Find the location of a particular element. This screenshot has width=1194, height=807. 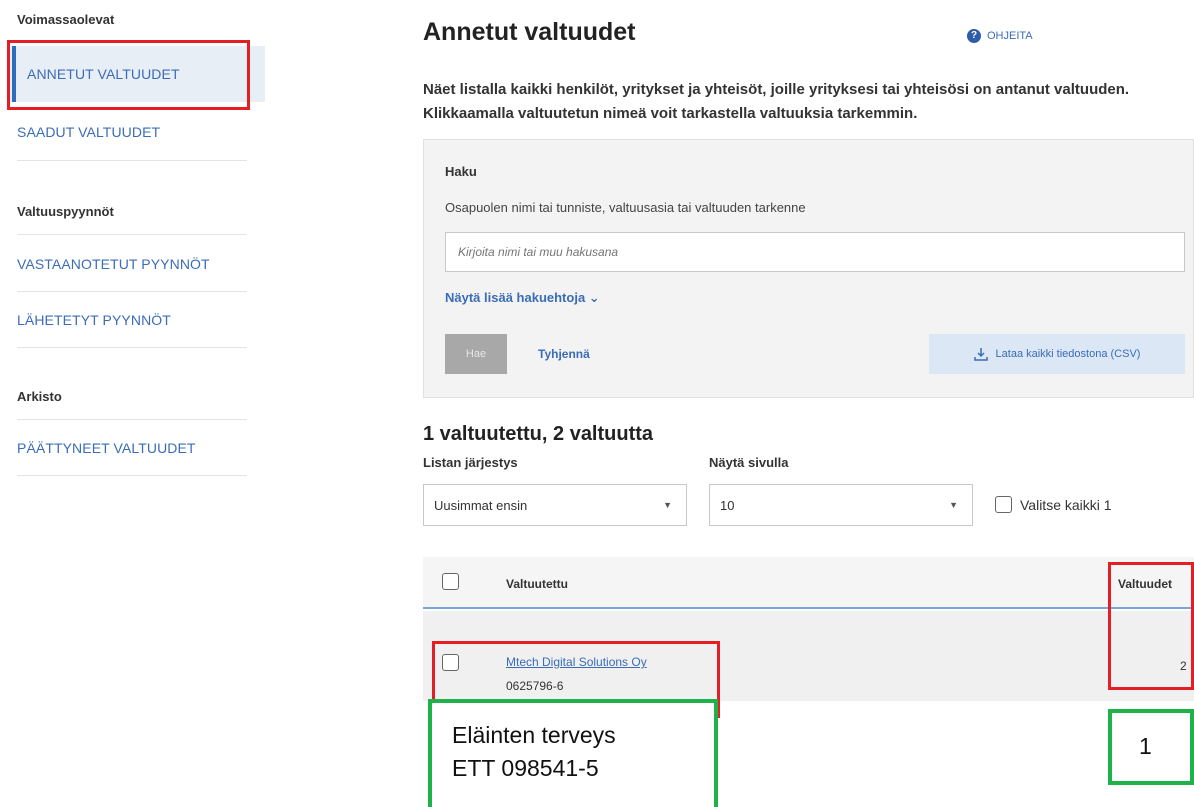

highlight-box-count is located at coordinates (1151, 626).